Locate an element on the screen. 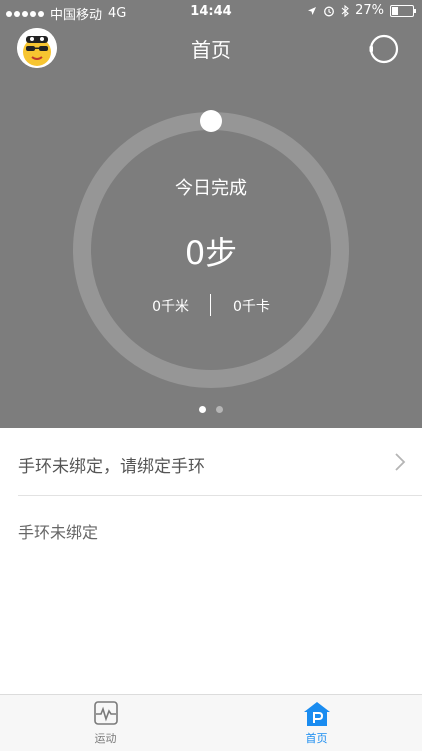 The height and width of the screenshot is (751, 422). bind-prompt-label: 手环未绑定，请绑定手环 is located at coordinates (111, 467).